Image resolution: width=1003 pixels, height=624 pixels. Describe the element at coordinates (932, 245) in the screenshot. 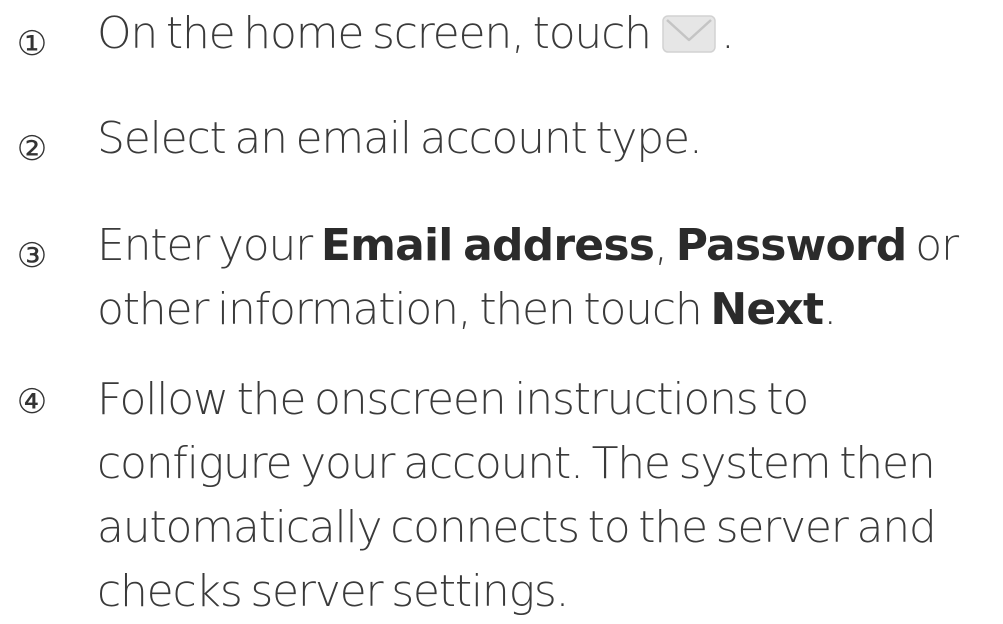

I see `step-text-suffix: or` at that location.